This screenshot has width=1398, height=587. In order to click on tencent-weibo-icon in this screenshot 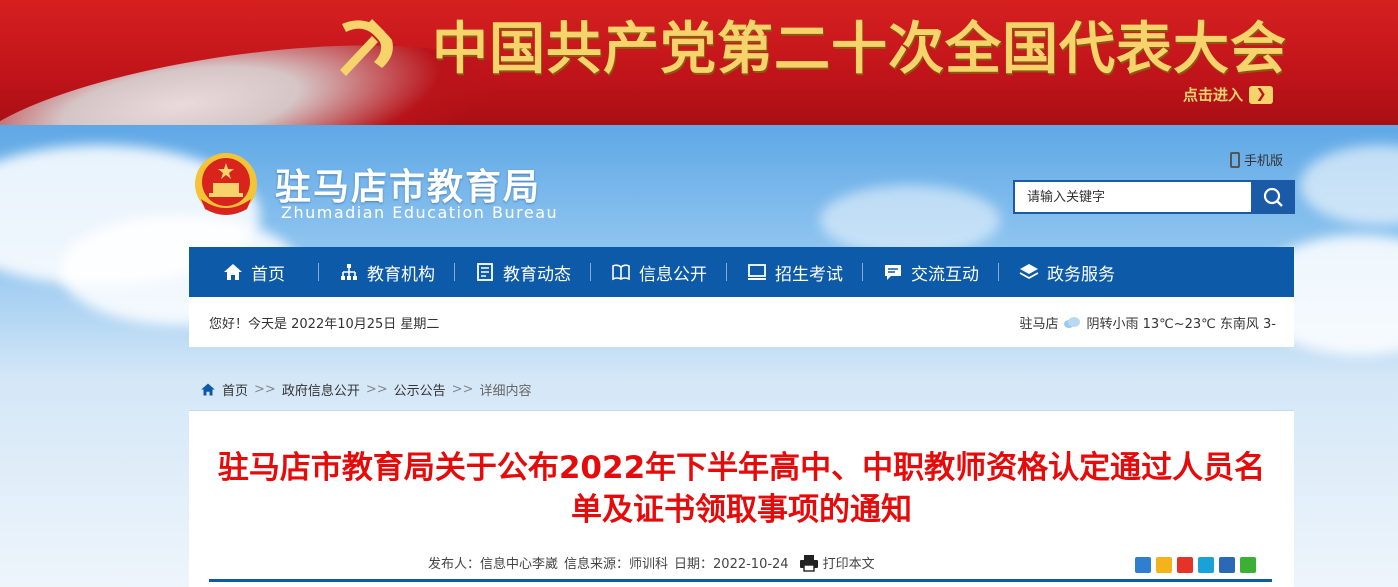, I will do `click(1206, 565)`.